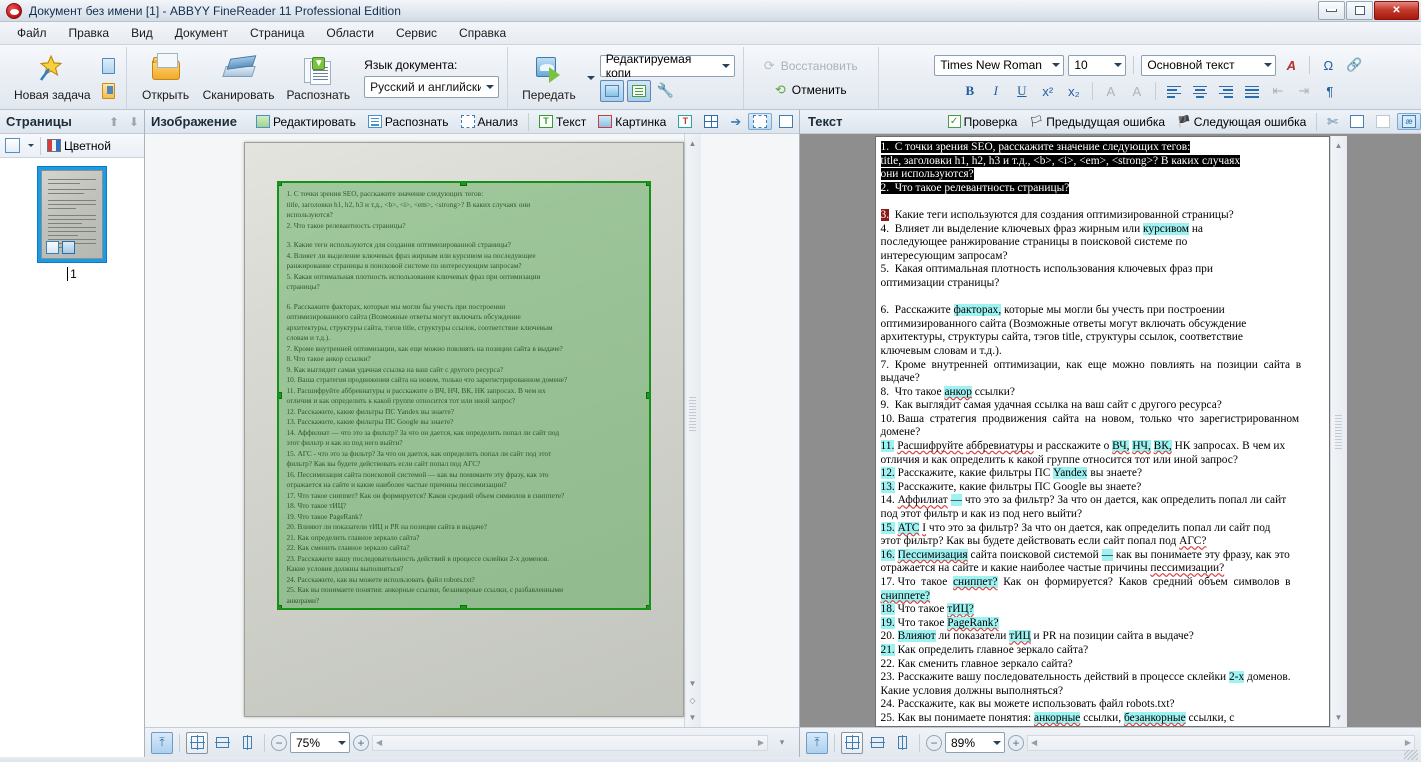 This screenshot has height=762, width=1421. I want to click on picture-area-button: Картинка, so click(632, 122).